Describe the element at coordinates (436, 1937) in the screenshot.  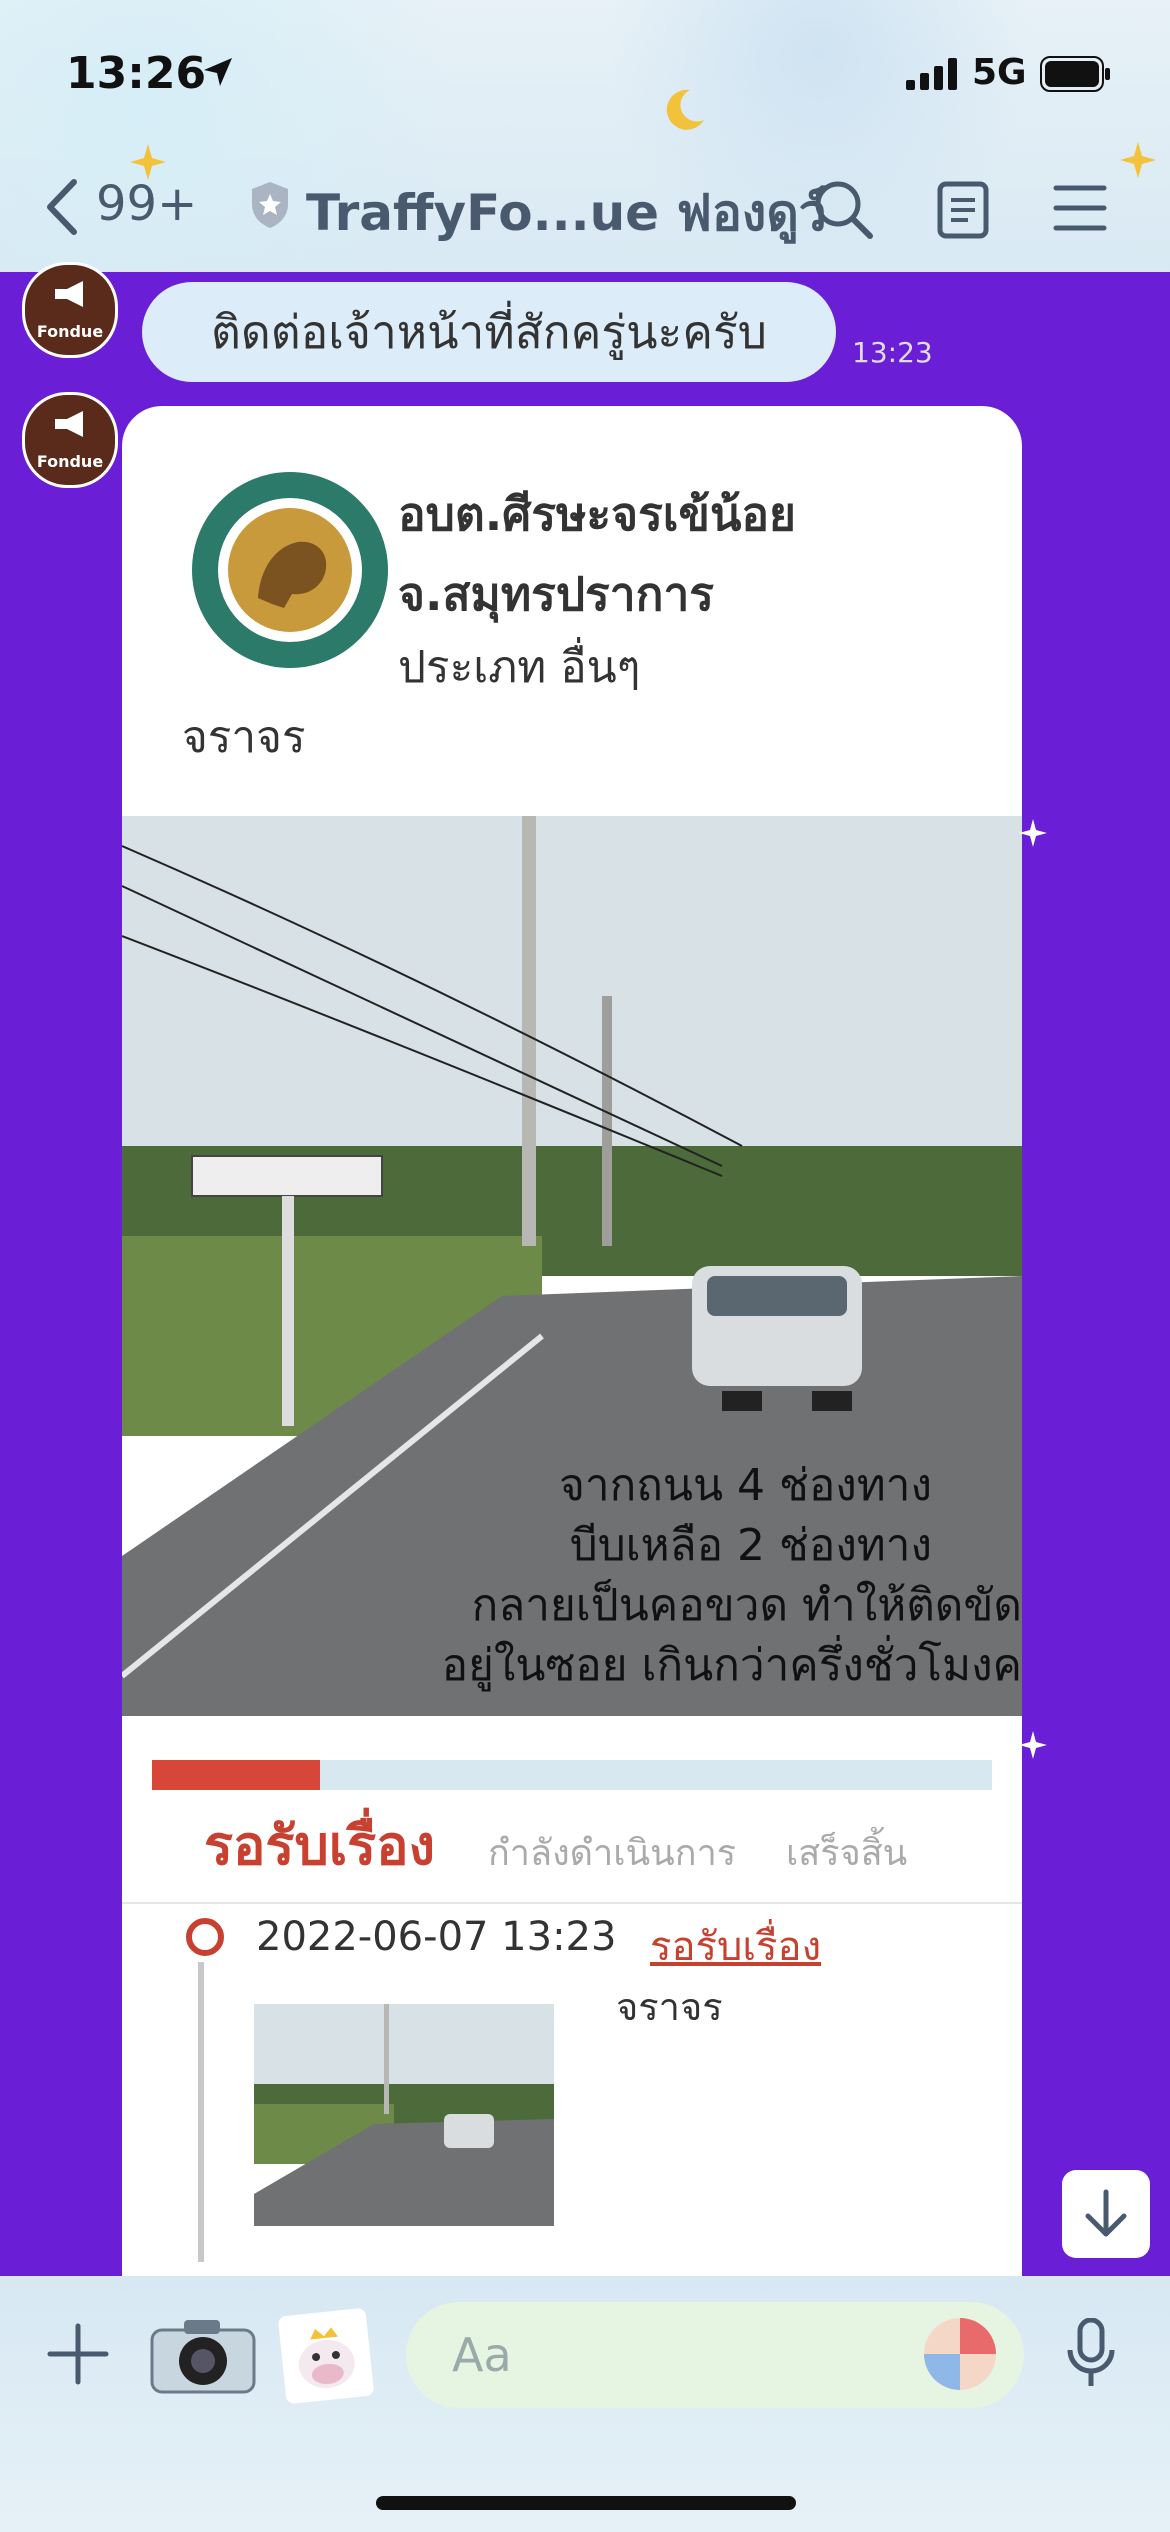
I see `timeline-date: 2022-06-07 13:23` at that location.